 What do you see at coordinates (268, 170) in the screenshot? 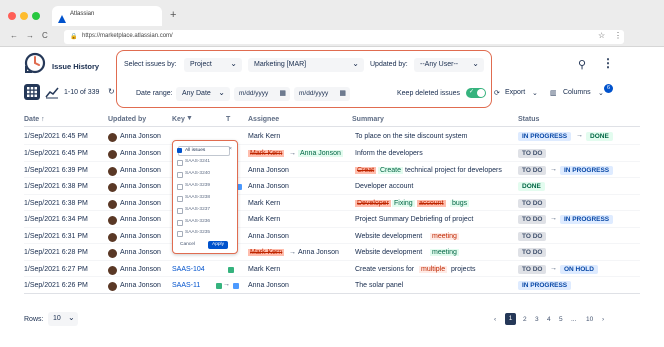
I see `row-2-assignee: Anna Jonson` at bounding box center [268, 170].